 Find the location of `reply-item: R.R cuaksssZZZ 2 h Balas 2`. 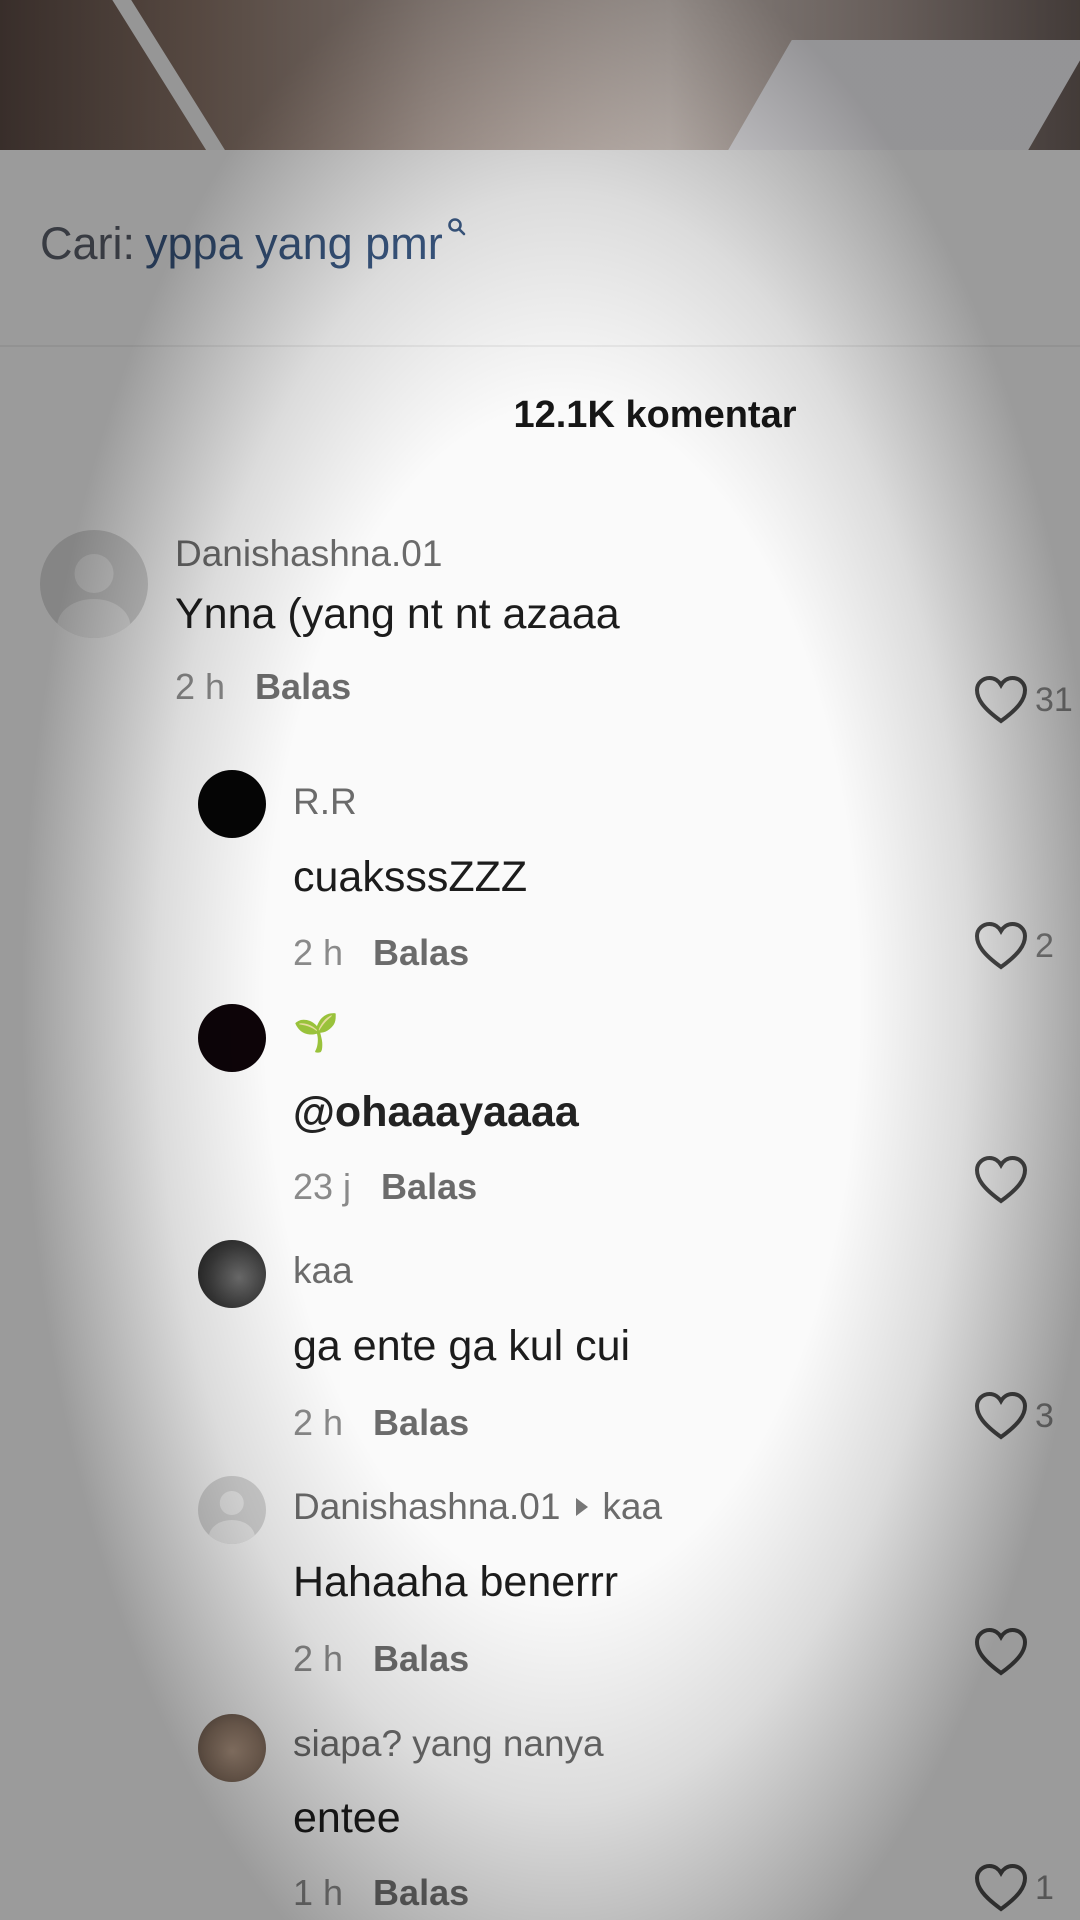

reply-item: R.R cuaksssZZZ 2 h Balas 2 is located at coordinates (540, 871).